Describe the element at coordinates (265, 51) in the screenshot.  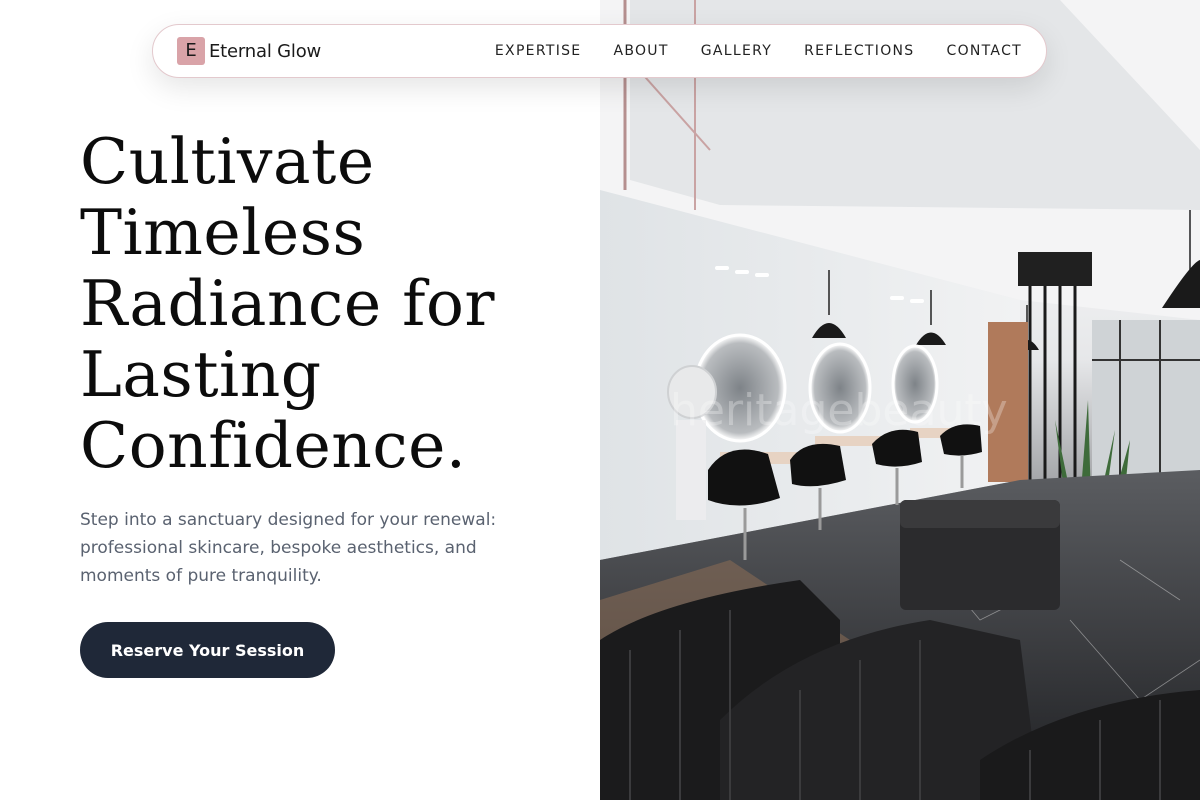
I see `brand-name: Eternal Glow` at that location.